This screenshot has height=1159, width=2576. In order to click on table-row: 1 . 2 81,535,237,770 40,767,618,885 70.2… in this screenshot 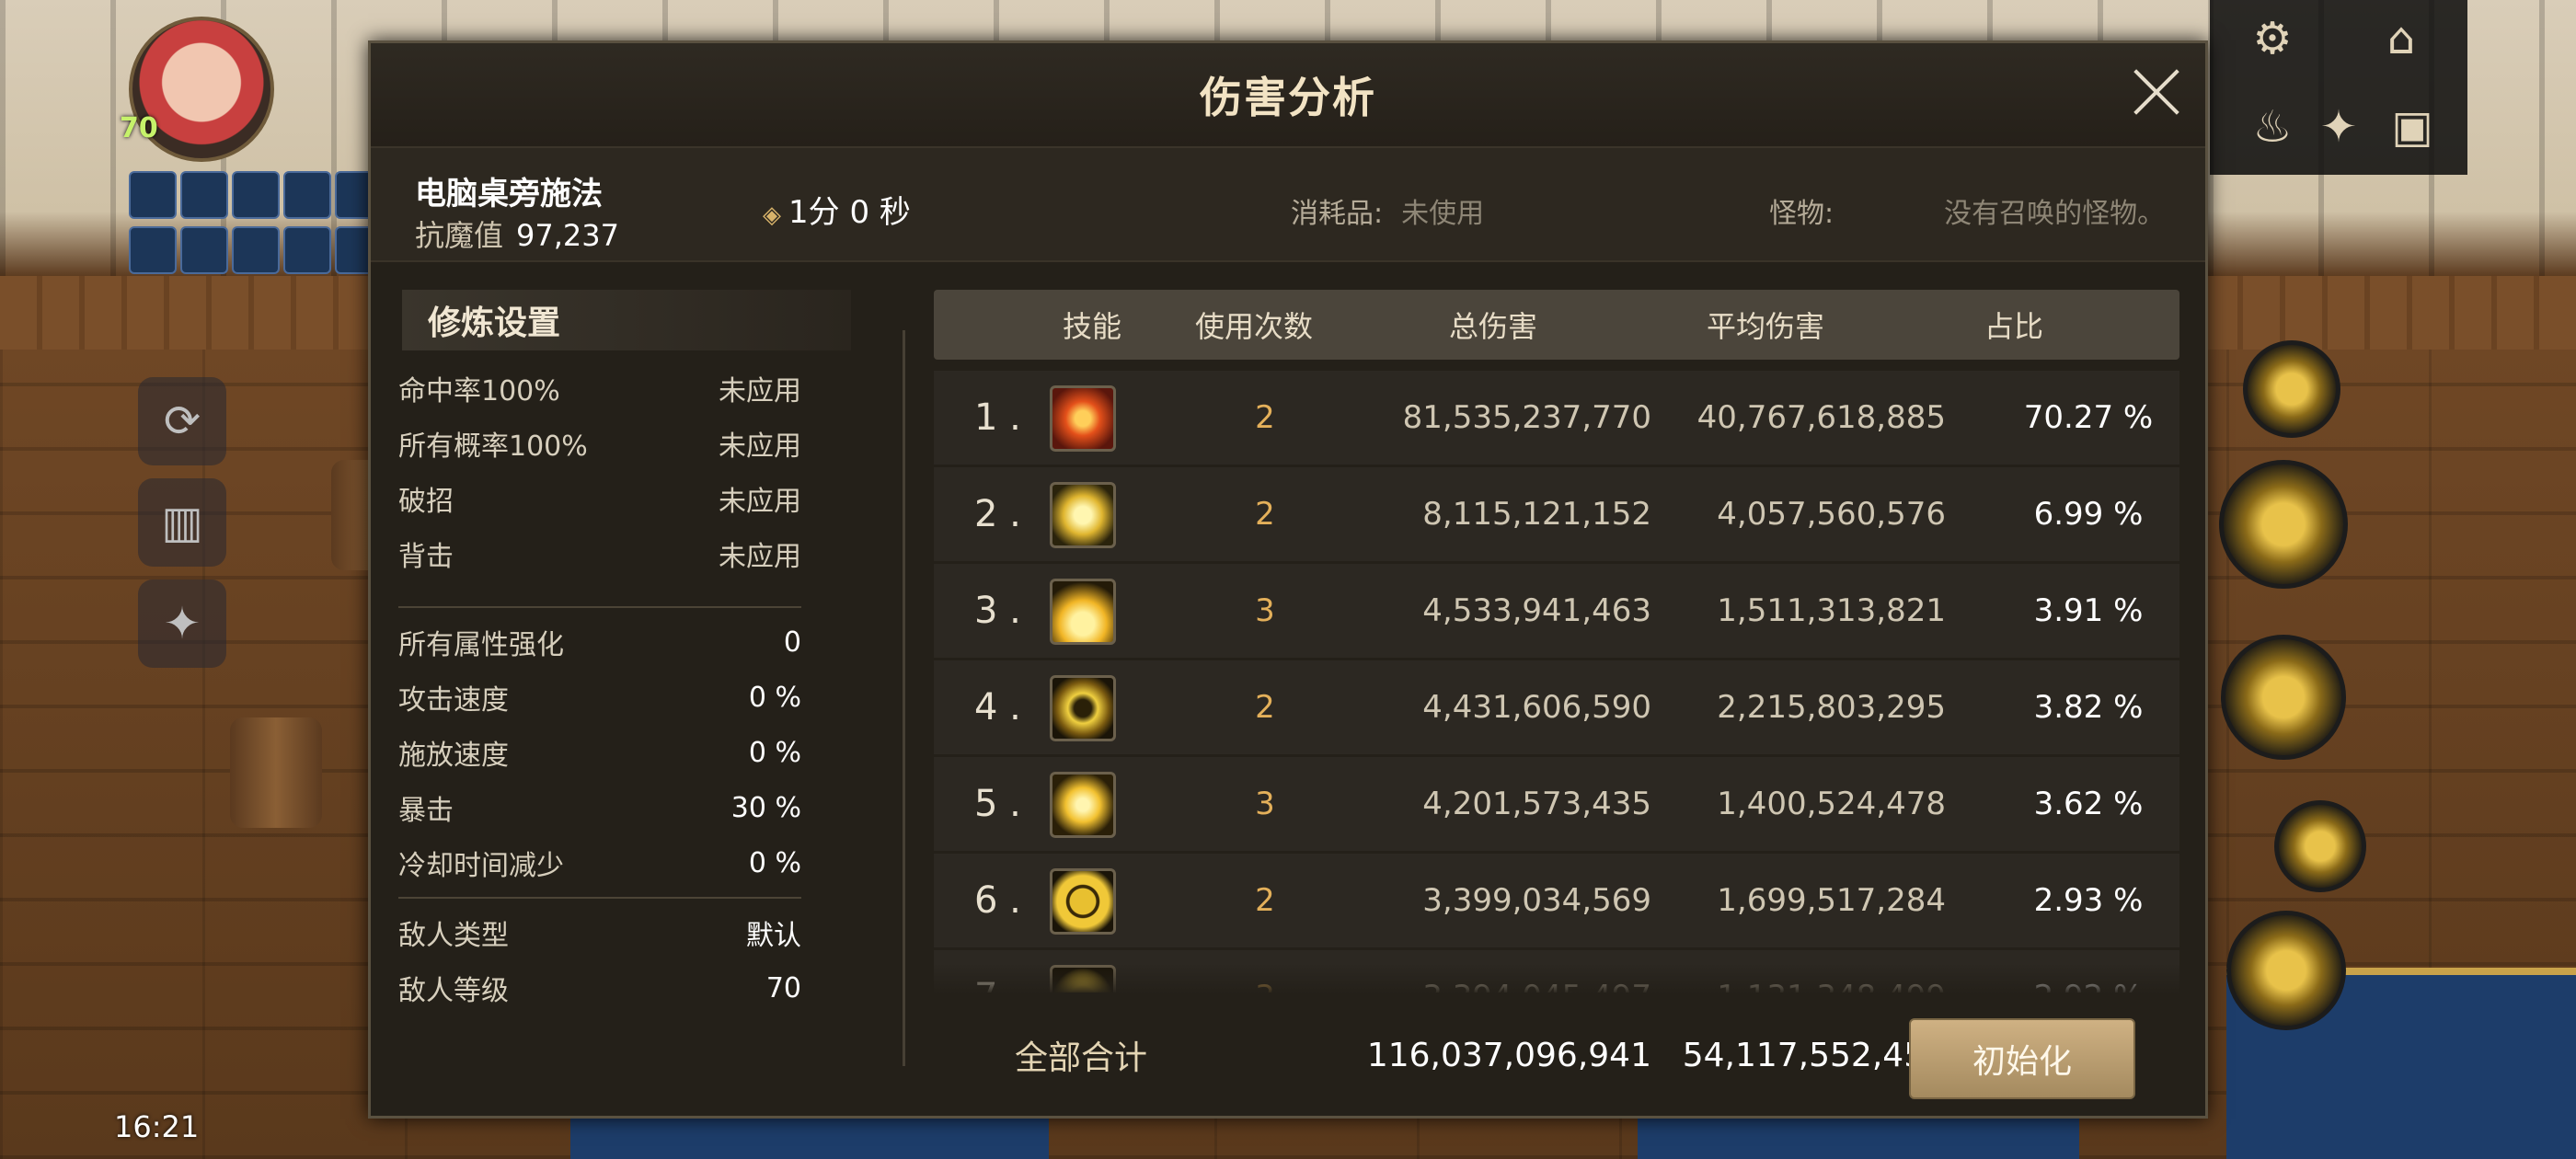, I will do `click(1556, 418)`.